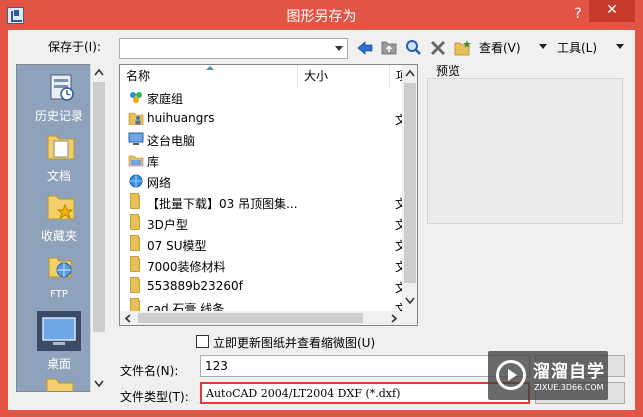 Image resolution: width=643 pixels, height=417 pixels. What do you see at coordinates (250, 318) in the screenshot?
I see `file-list-hscroll-thumb` at bounding box center [250, 318].